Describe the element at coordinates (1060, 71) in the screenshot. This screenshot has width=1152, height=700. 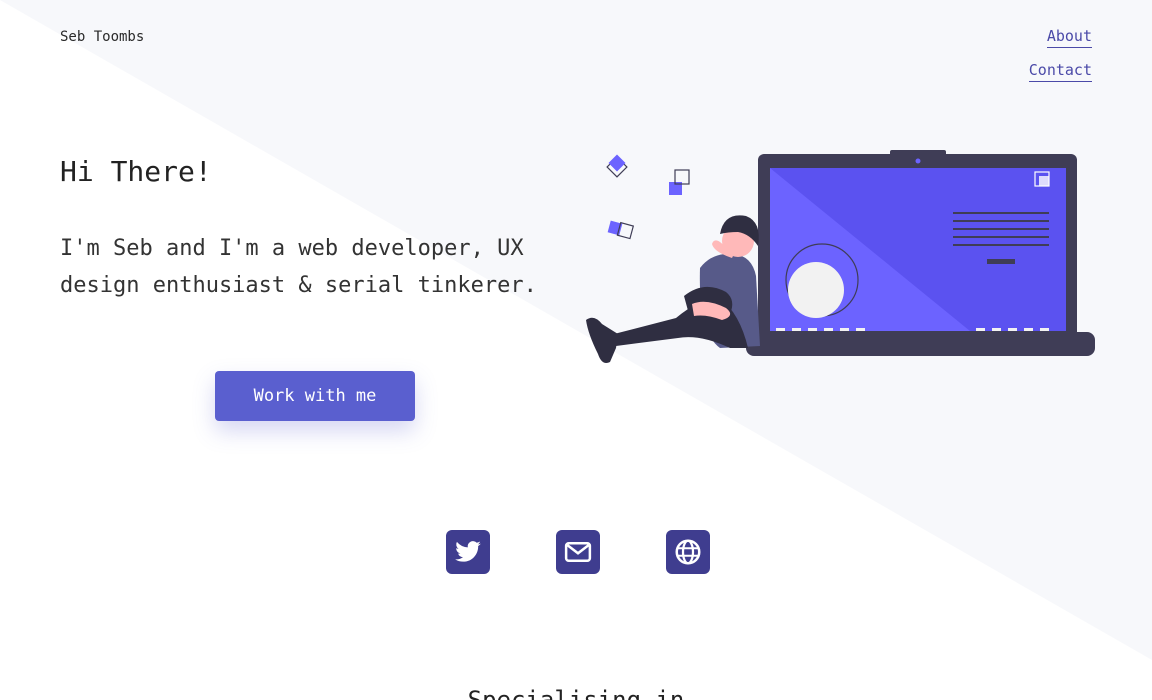
I see `nav-link-contact: Contact` at that location.